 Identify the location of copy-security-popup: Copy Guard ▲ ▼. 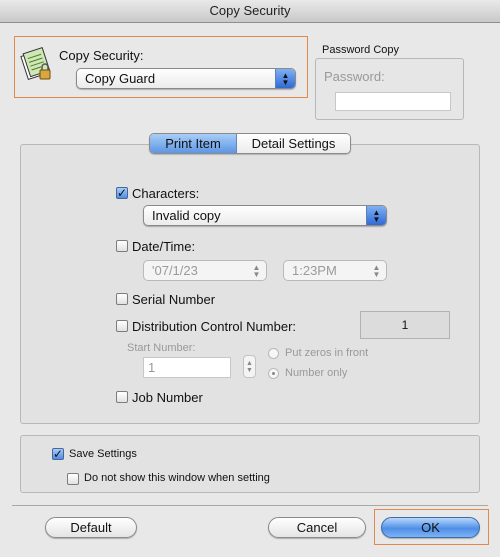
(186, 78).